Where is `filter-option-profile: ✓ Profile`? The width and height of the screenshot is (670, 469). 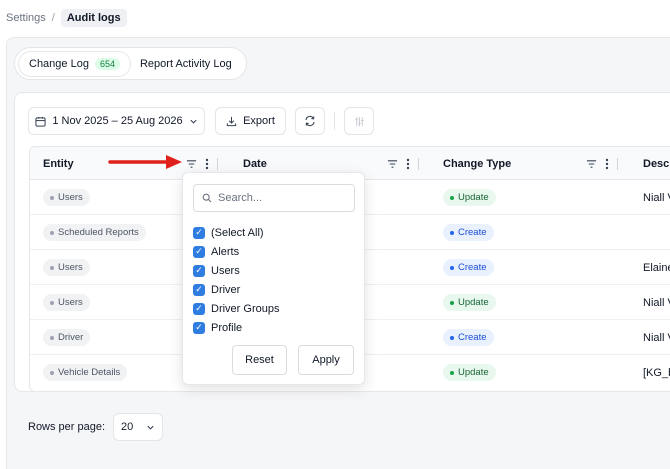
filter-option-profile: ✓ Profile is located at coordinates (217, 327).